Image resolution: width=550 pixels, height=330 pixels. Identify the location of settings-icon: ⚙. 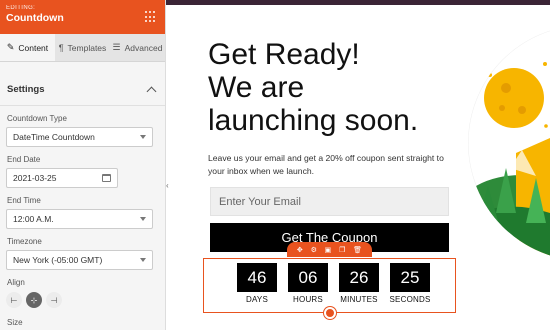
(314, 250).